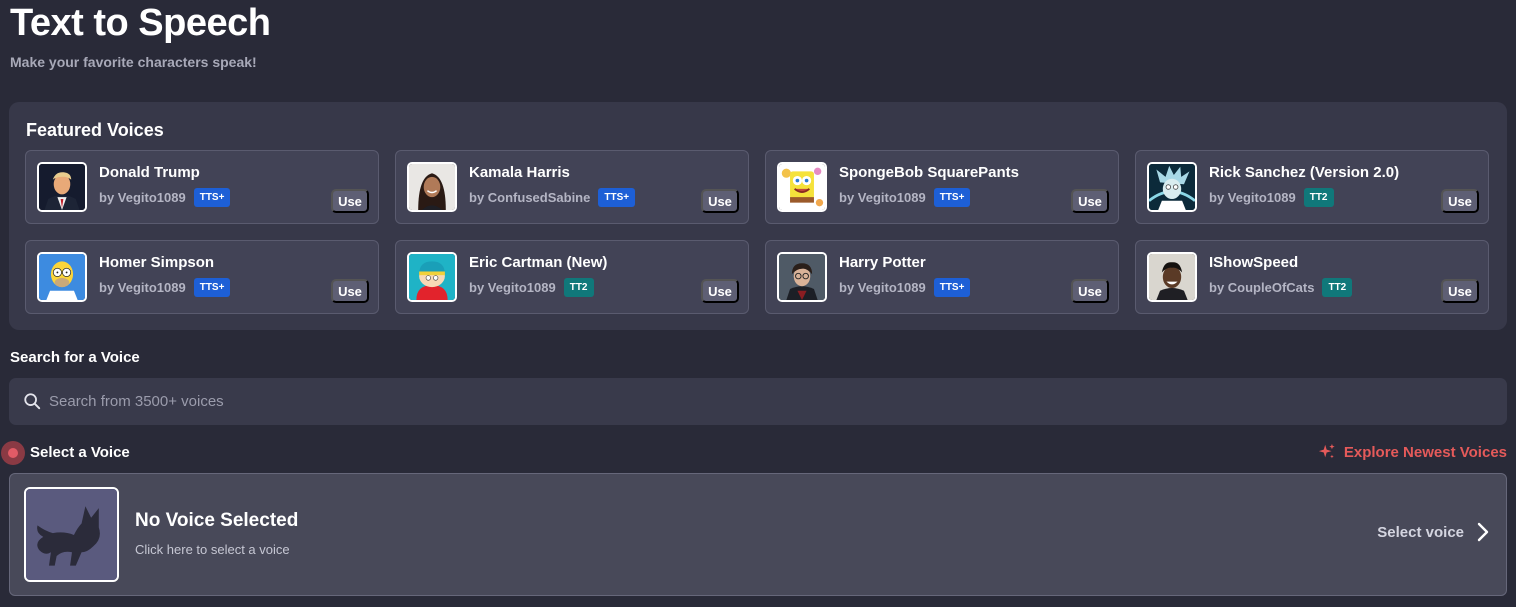  I want to click on search-box, so click(758, 401).